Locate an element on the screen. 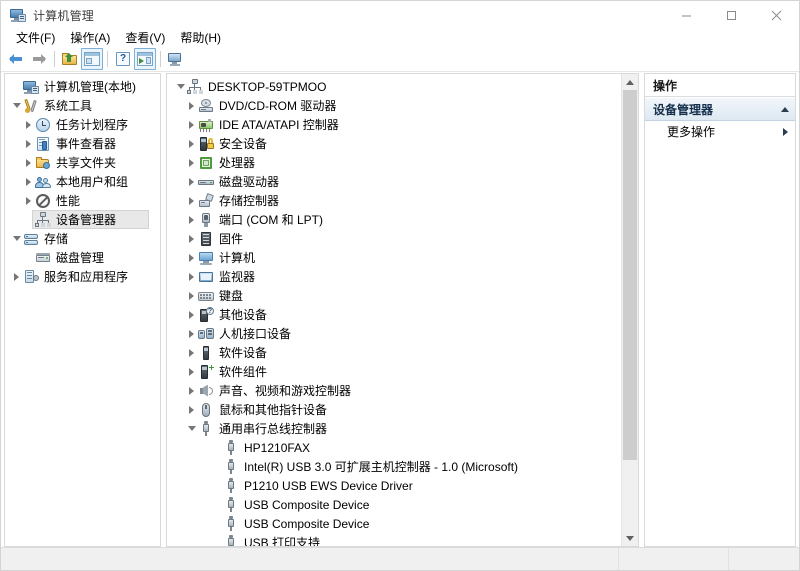  chevron-right-icon is located at coordinates (191, 162).